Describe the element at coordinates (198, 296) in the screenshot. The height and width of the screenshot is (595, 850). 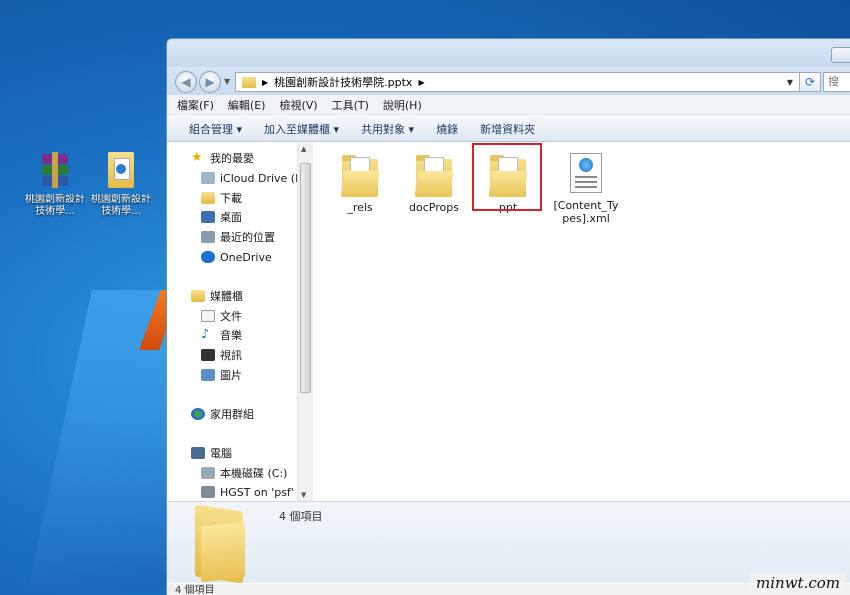
I see `libraries-icon` at that location.